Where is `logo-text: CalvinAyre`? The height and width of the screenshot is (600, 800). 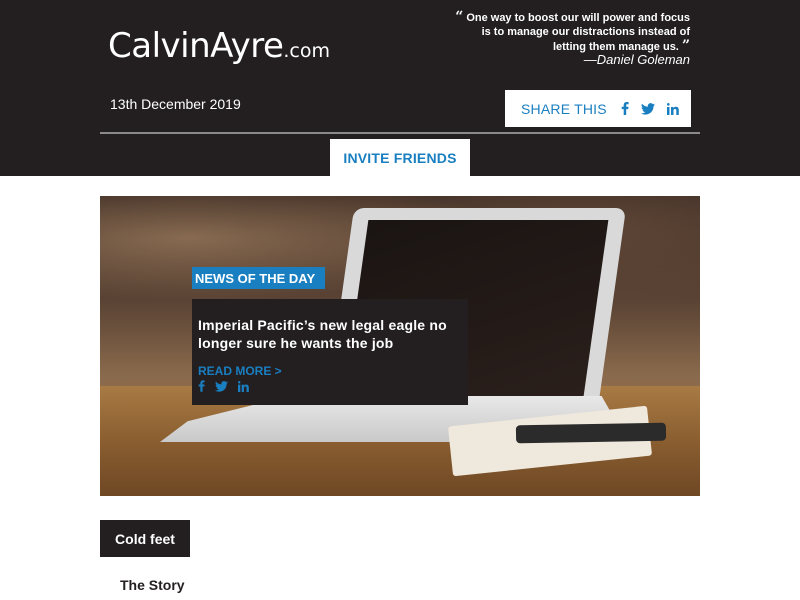 logo-text: CalvinAyre is located at coordinates (196, 46).